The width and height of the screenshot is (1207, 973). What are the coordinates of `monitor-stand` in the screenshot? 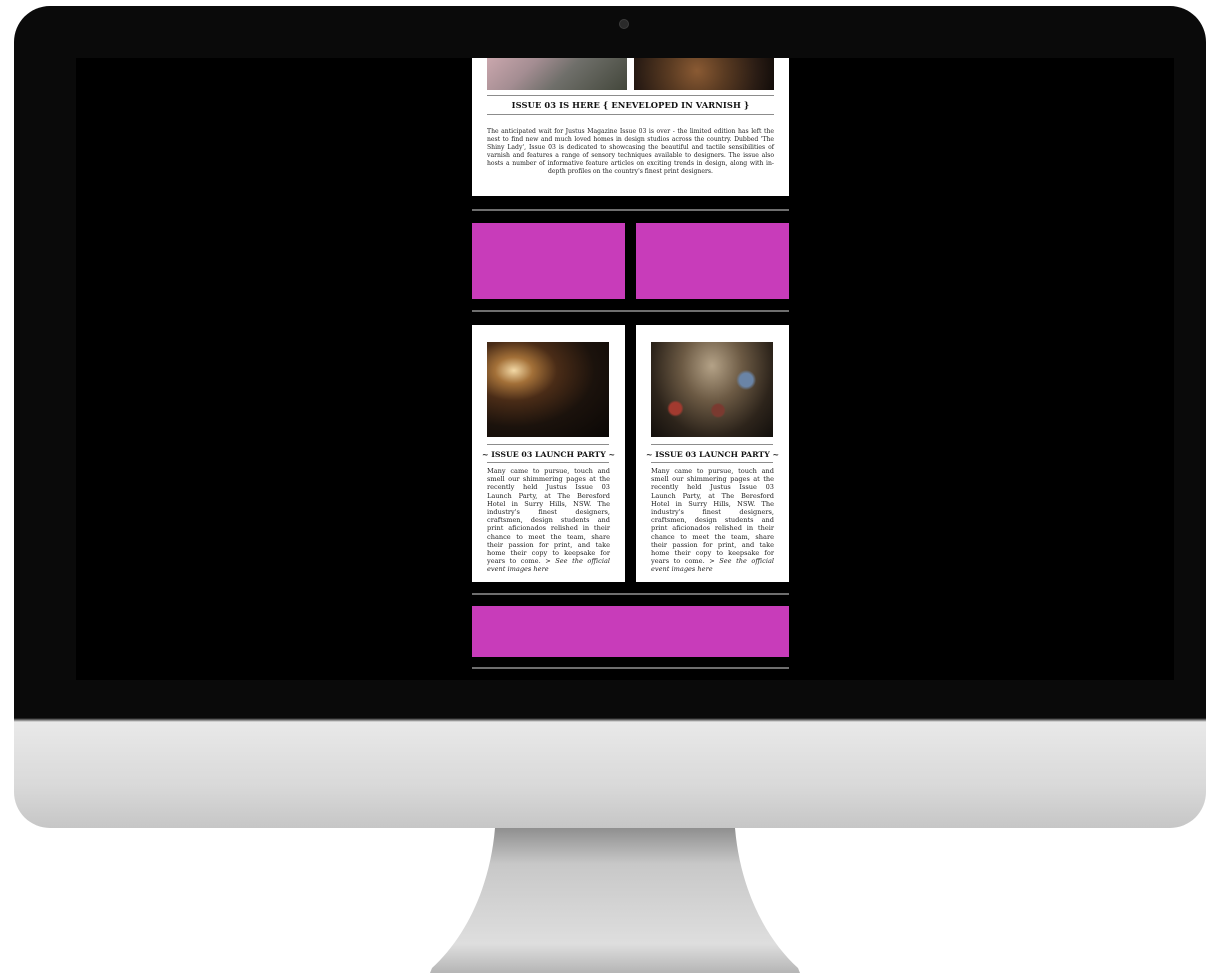 It's located at (615, 900).